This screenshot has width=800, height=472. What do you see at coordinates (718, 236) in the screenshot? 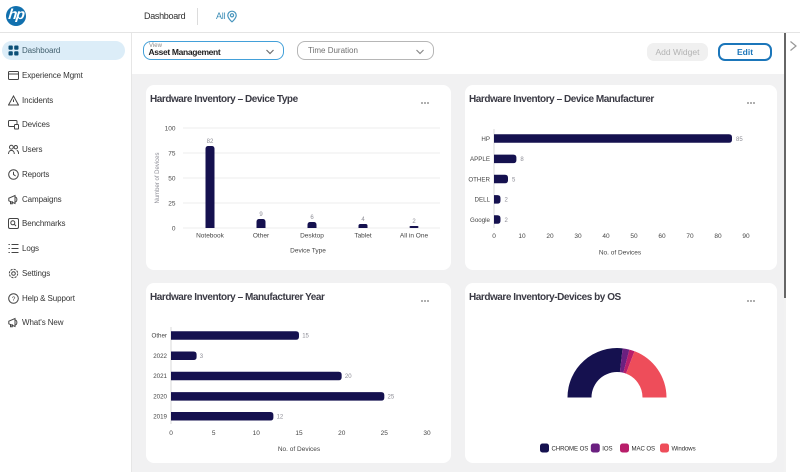
I see `svg-text: 80` at bounding box center [718, 236].